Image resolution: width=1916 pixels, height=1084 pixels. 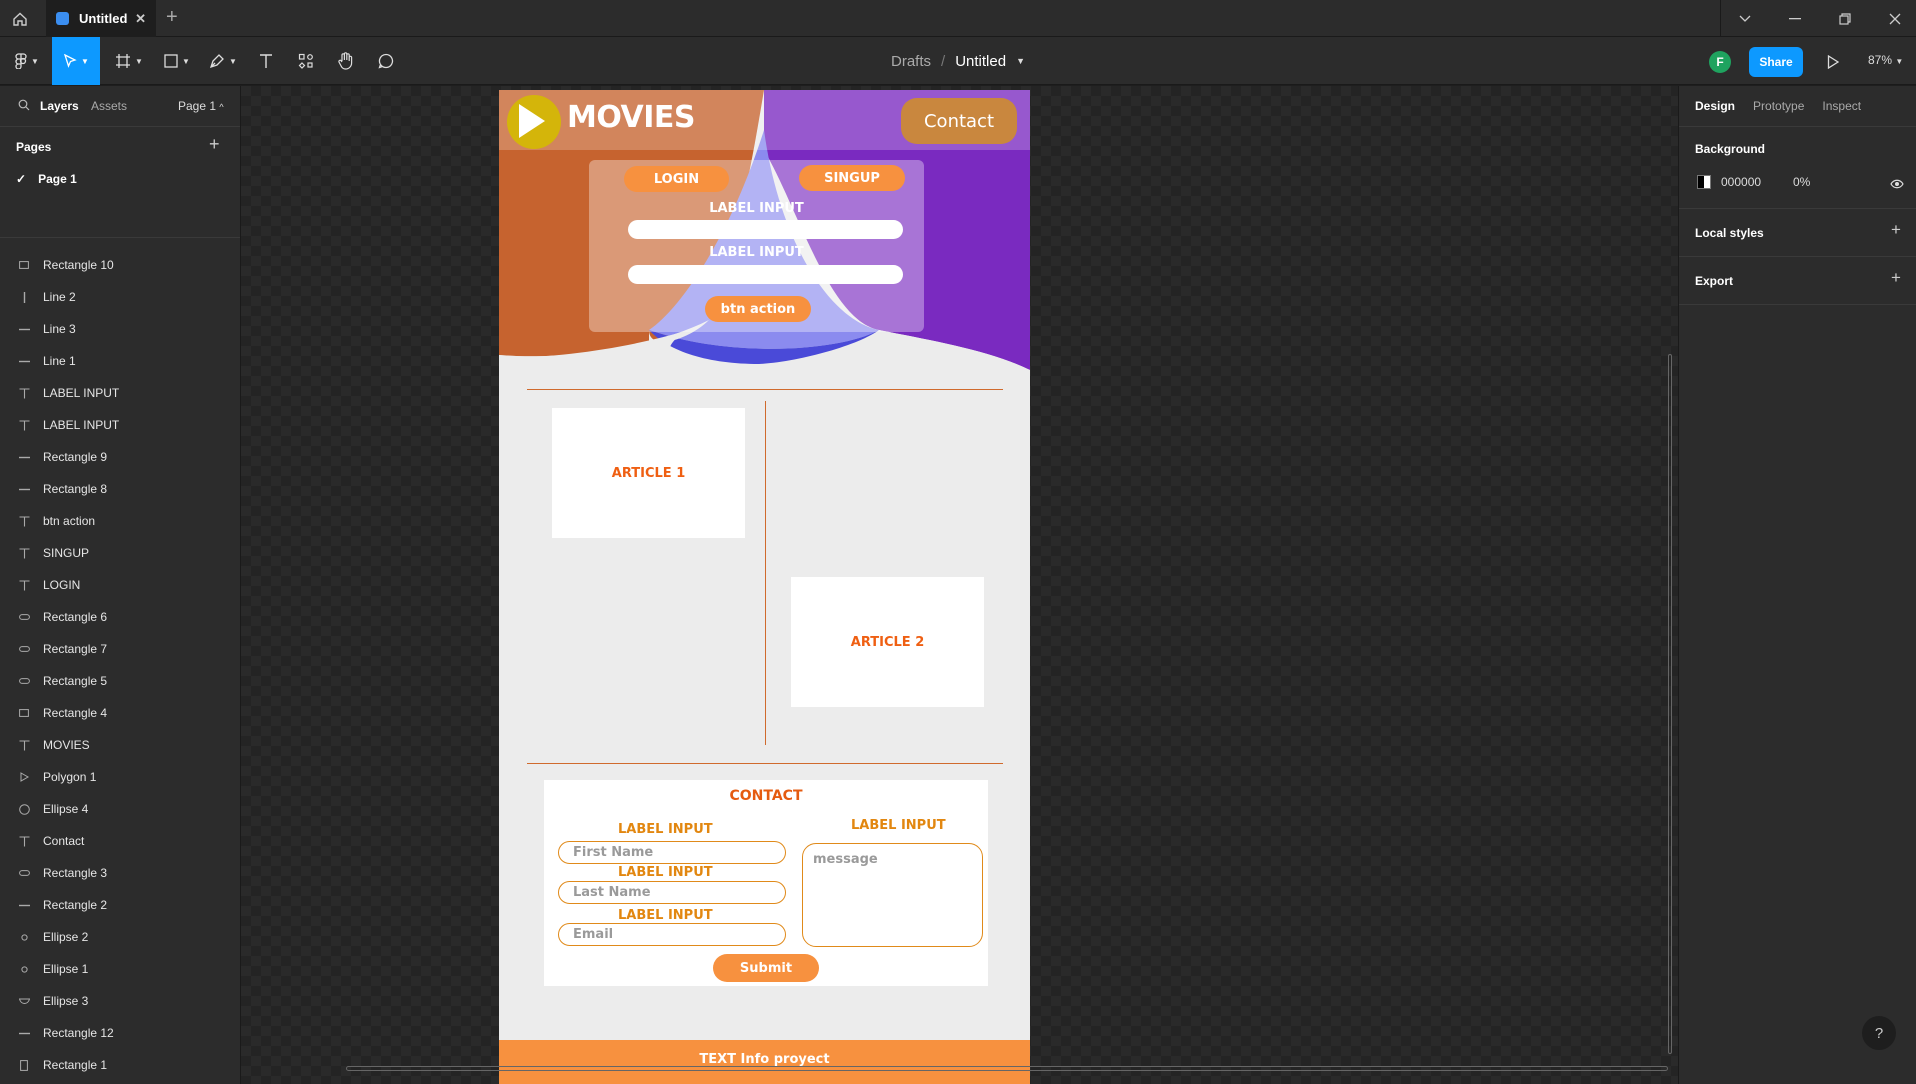 I want to click on layer-row: Rectangle 7, so click(x=120, y=649).